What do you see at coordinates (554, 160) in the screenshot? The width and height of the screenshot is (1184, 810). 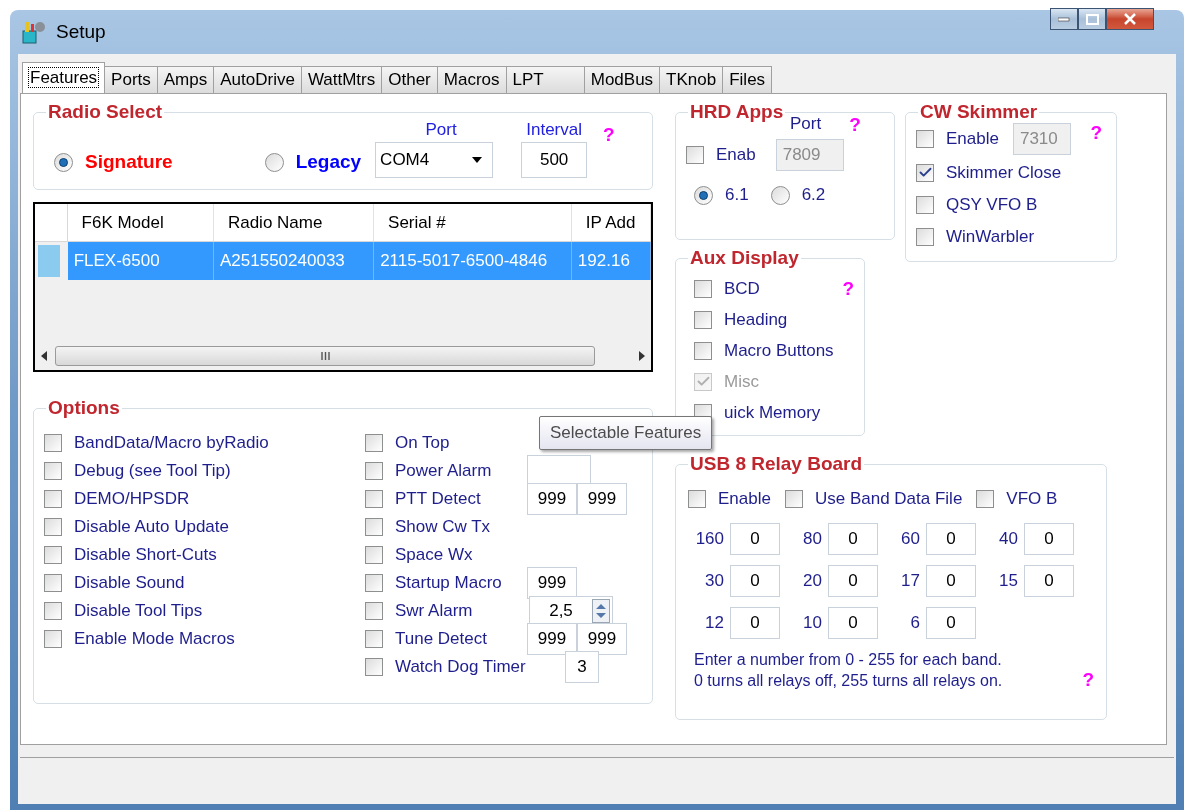 I see `text-field: 500` at bounding box center [554, 160].